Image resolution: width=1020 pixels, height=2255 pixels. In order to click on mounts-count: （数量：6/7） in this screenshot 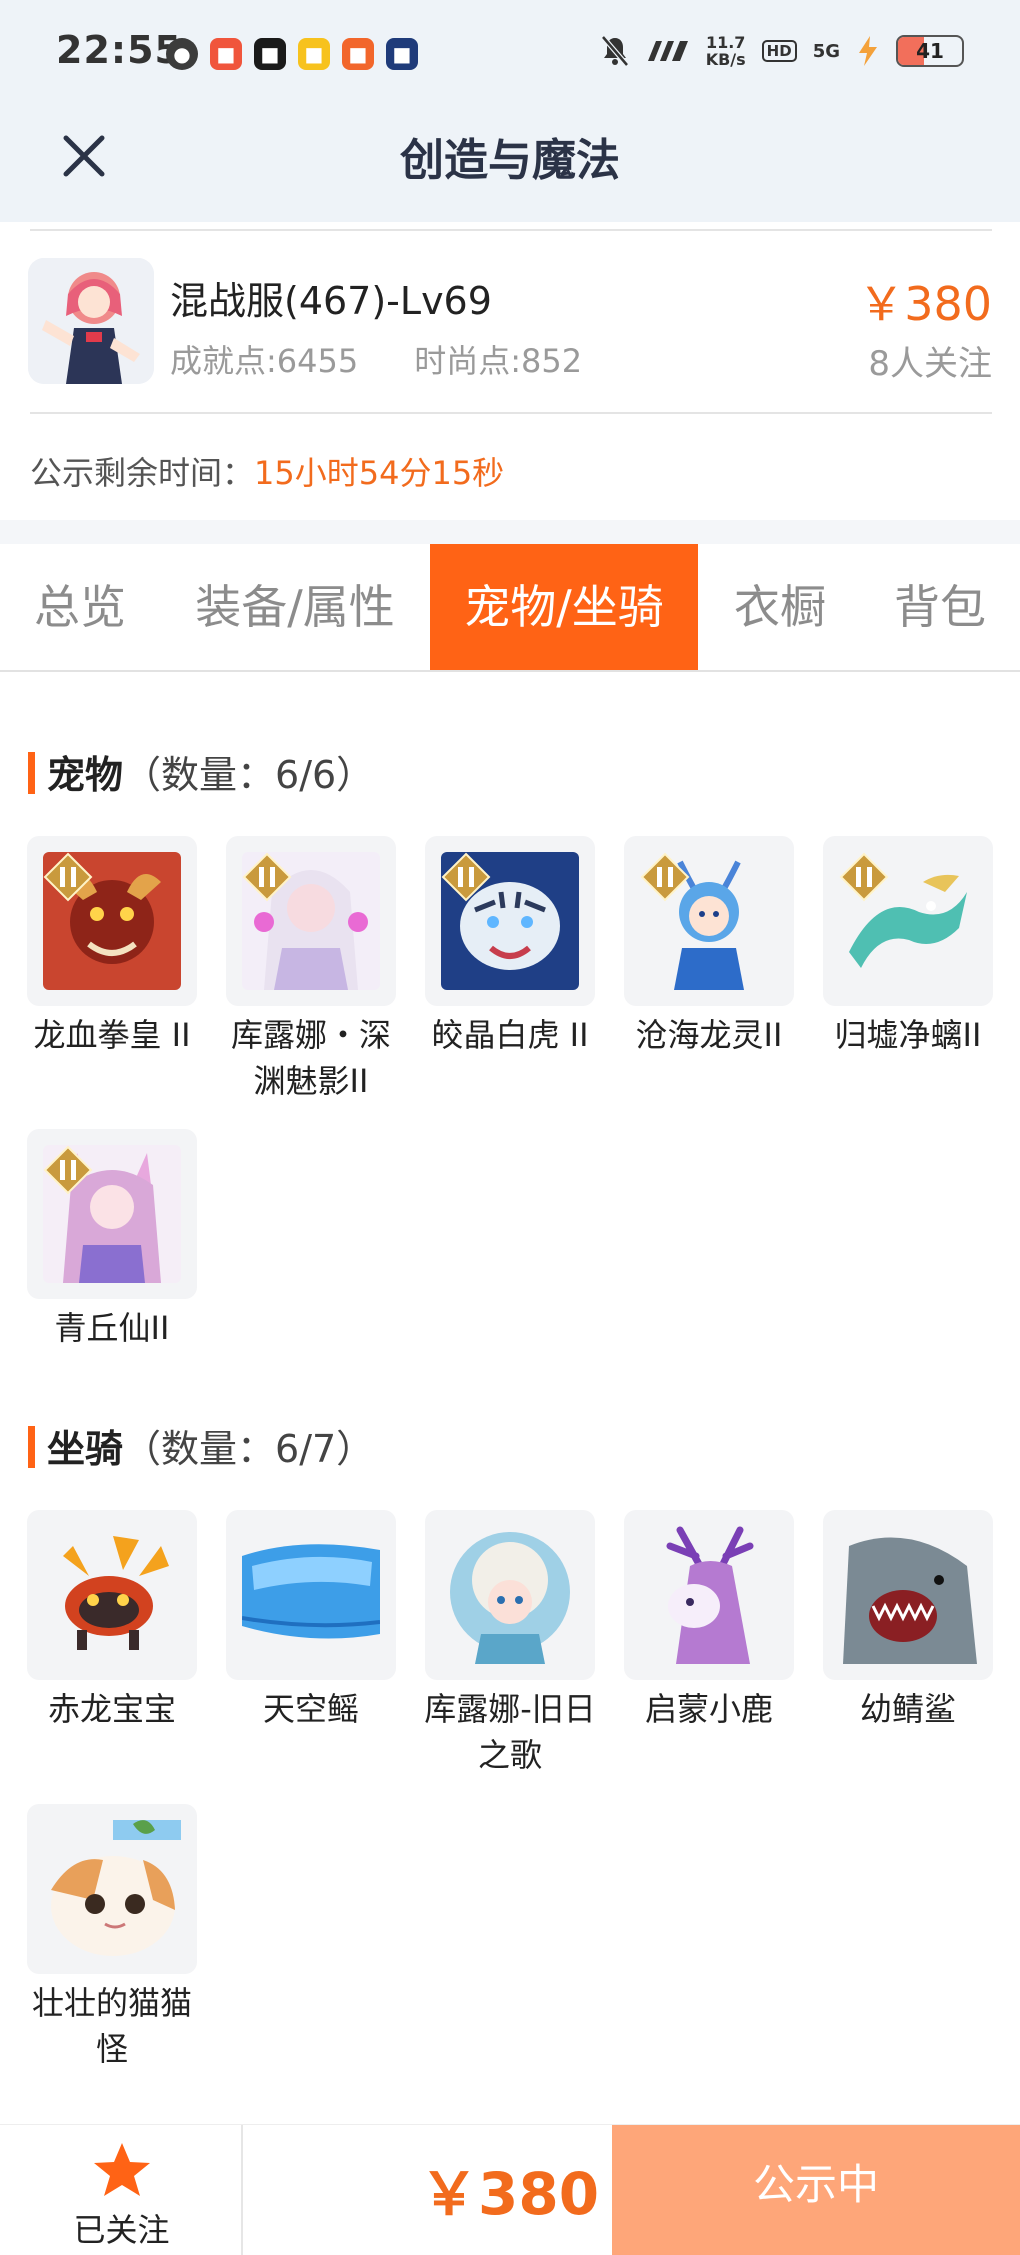, I will do `click(249, 1449)`.